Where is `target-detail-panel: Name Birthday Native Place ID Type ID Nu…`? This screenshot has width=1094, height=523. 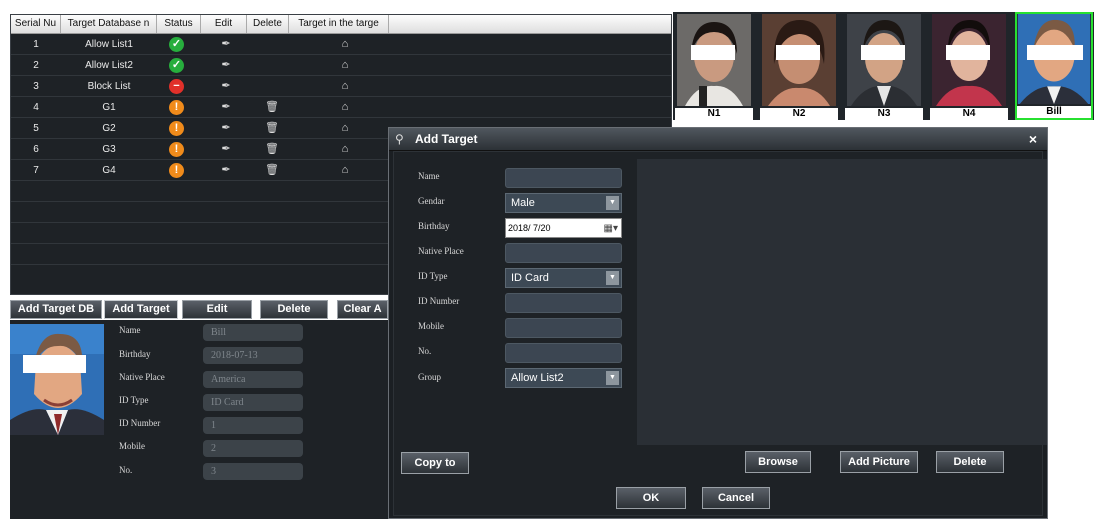
target-detail-panel: Name Birthday Native Place ID Type ID Nu… is located at coordinates (199, 419).